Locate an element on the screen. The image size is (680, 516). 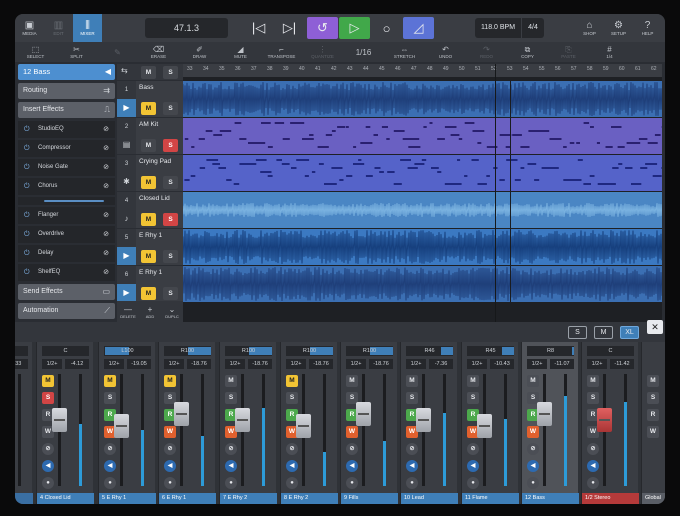
channel-strip: R100 1/2+ -18.76 M S R W ⊘ ◀ ● 6 E Rhy 1 is located at coordinates (187, 423).